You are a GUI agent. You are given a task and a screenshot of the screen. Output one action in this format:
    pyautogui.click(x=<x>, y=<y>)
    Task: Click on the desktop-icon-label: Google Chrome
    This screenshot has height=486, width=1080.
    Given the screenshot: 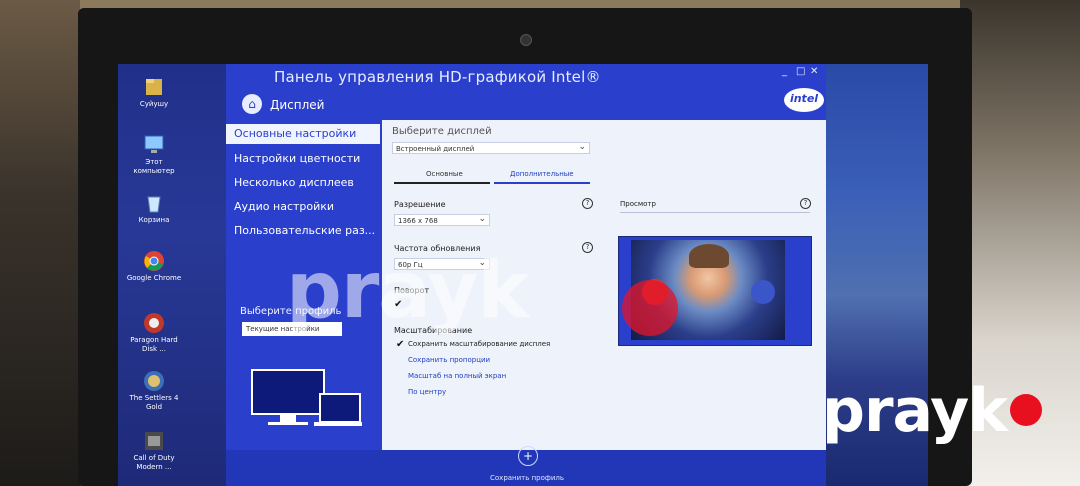 What is the action you would take?
    pyautogui.click(x=154, y=278)
    